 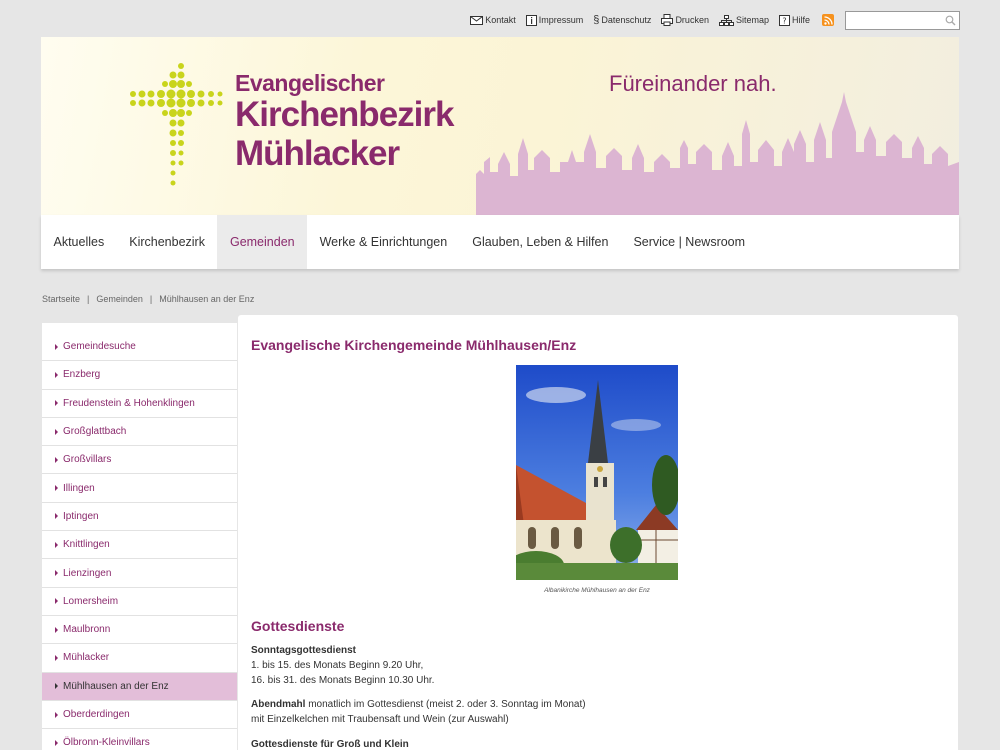 I want to click on nav-item-werke-einrichtungen: Werke & Einrichtungen, so click(x=383, y=242).